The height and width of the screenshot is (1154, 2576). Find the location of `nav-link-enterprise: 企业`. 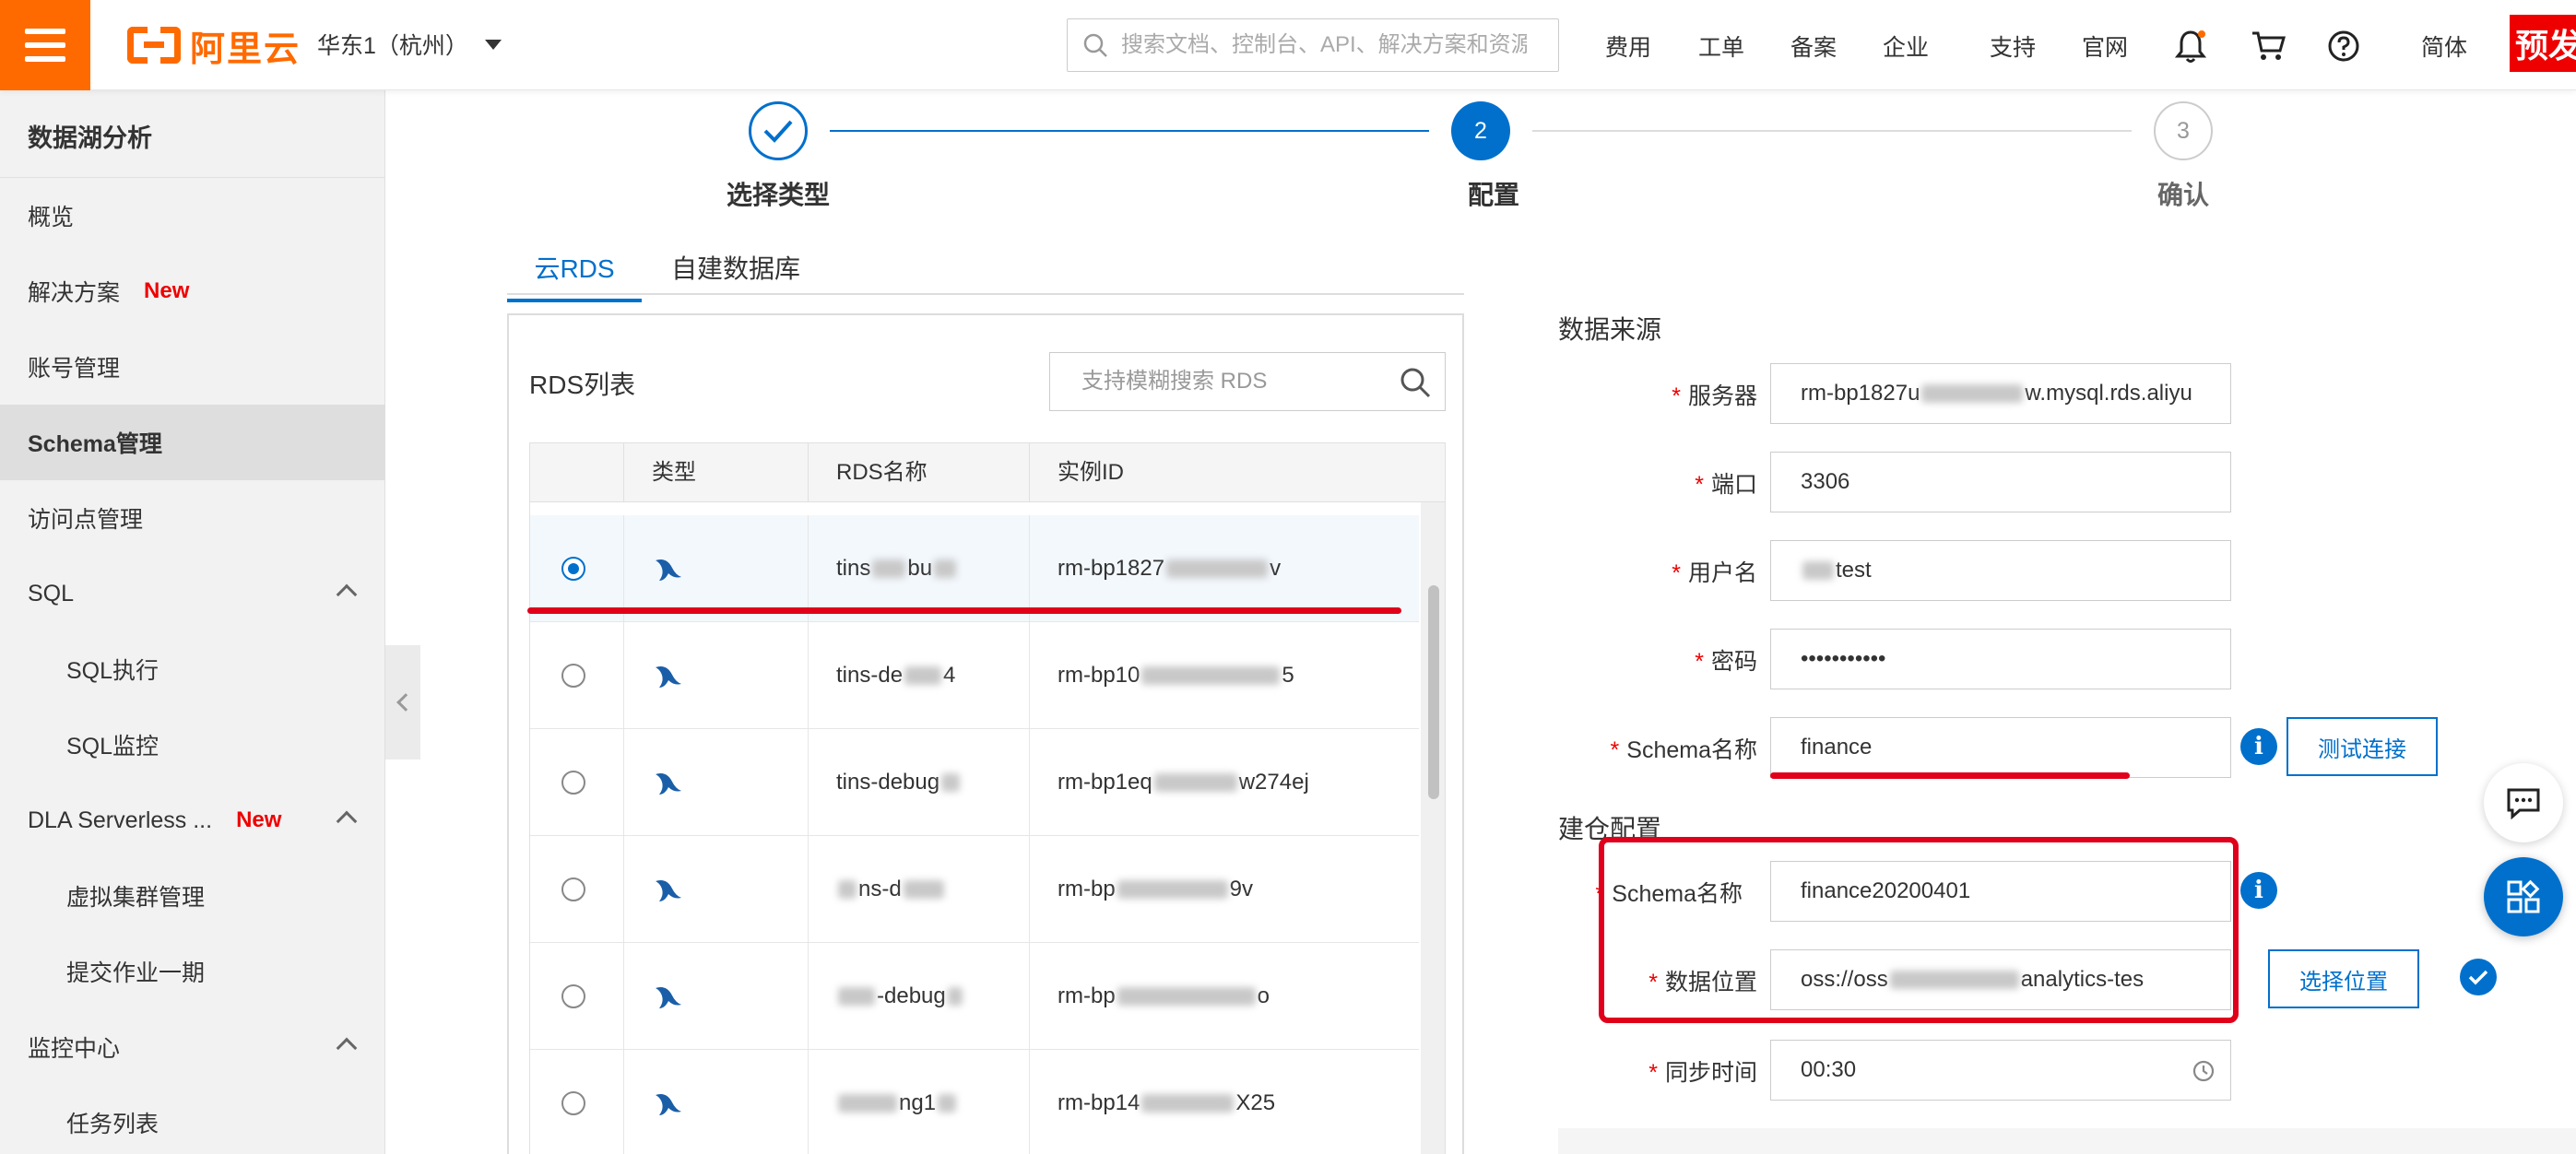

nav-link-enterprise: 企业 is located at coordinates (1906, 46).